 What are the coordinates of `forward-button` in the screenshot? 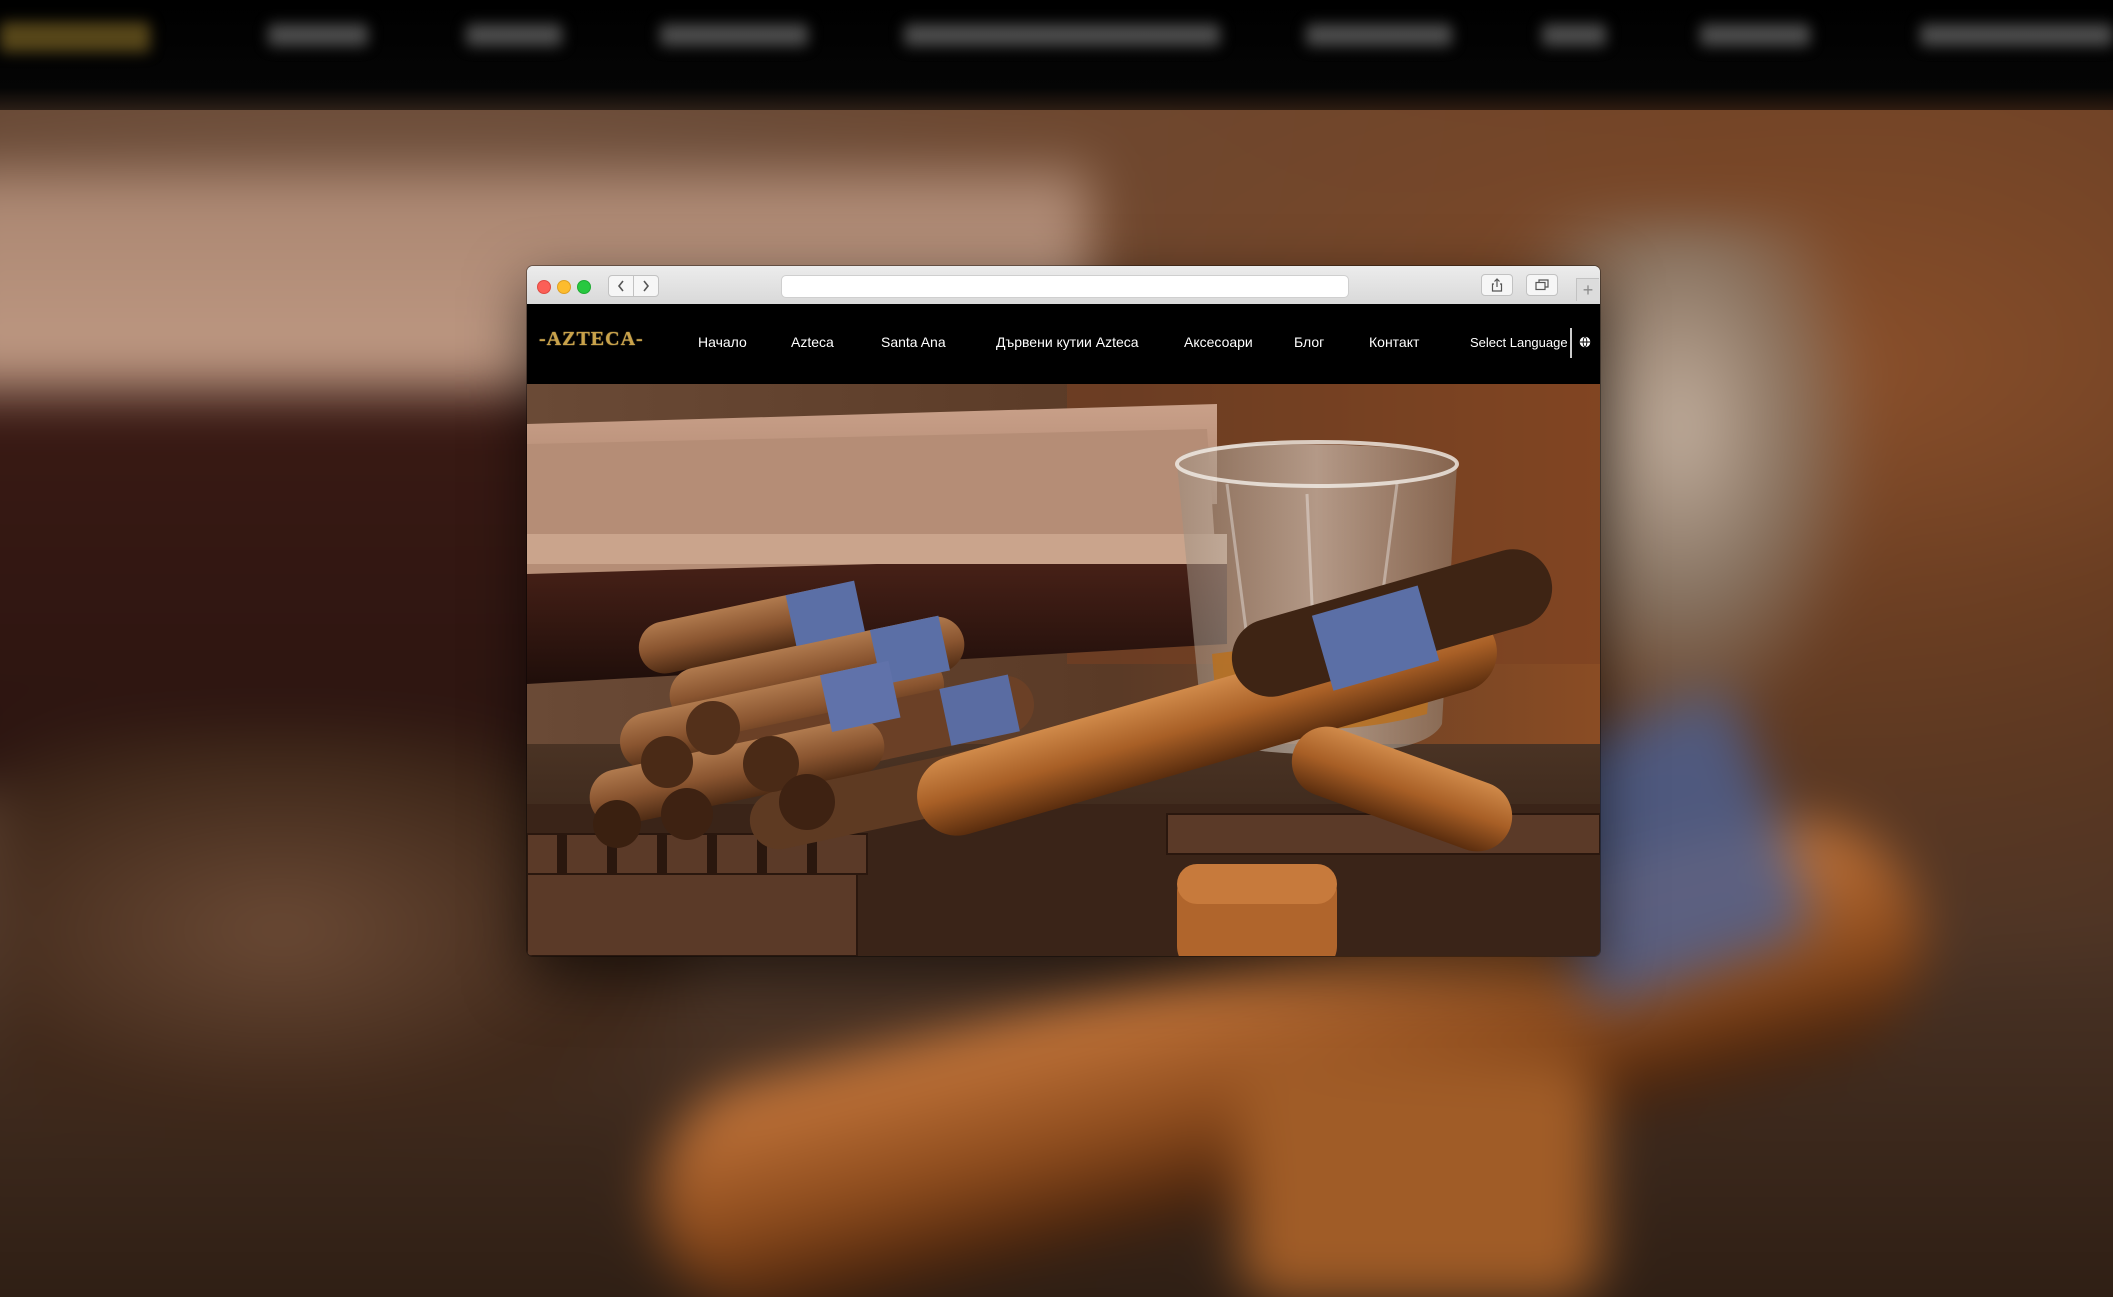 It's located at (646, 286).